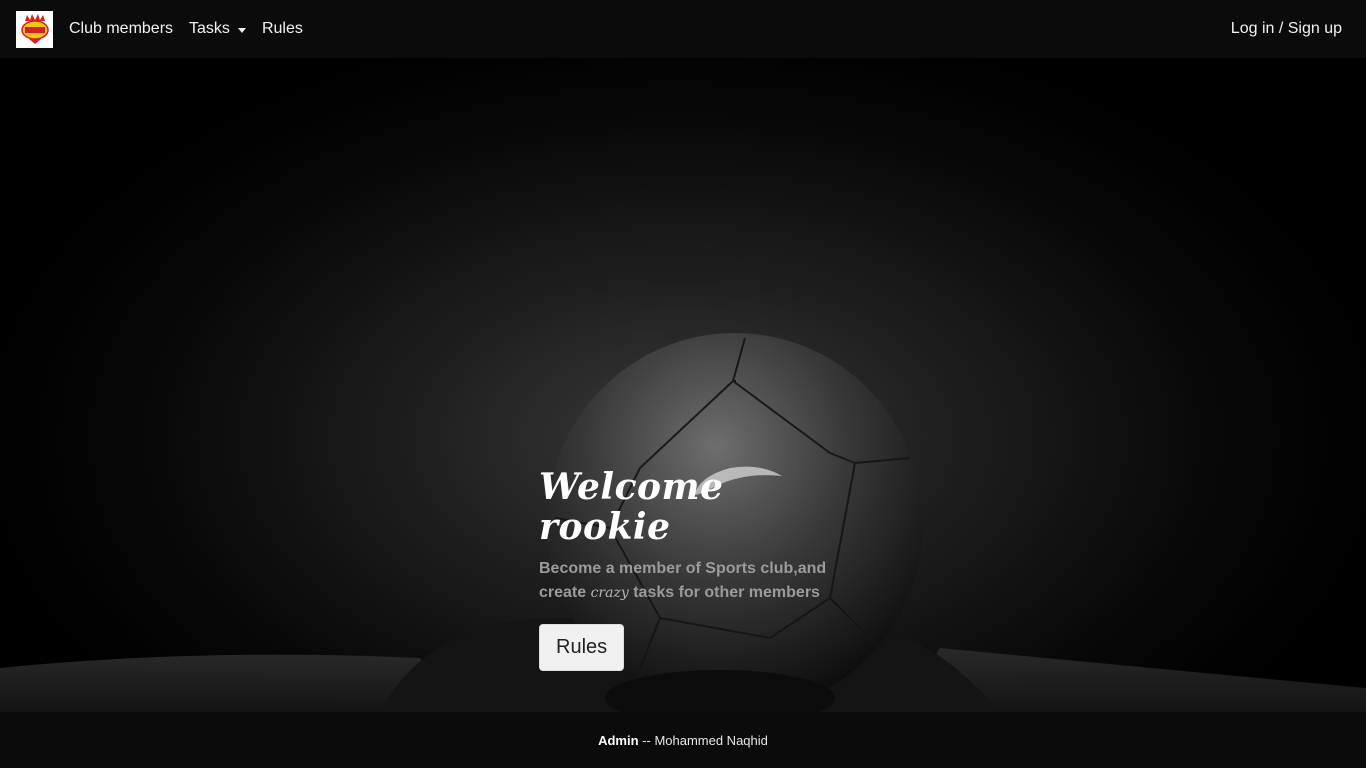 The height and width of the screenshot is (768, 1366). I want to click on page-footer: Admin -- Mohammed Naqhid, so click(683, 740).